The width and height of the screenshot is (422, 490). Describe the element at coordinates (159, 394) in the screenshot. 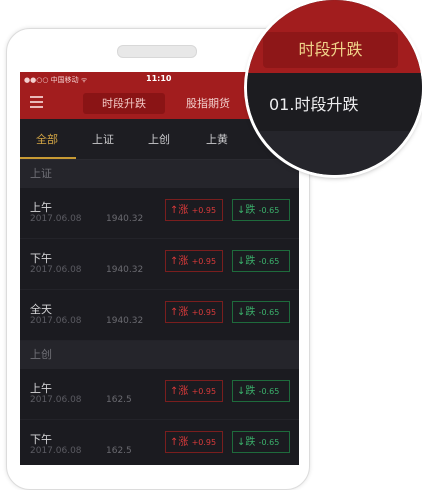

I see `list-item: 上午 2017.06.08 162.5 ↑涨 +0.95 ↓跌 -0.65` at that location.